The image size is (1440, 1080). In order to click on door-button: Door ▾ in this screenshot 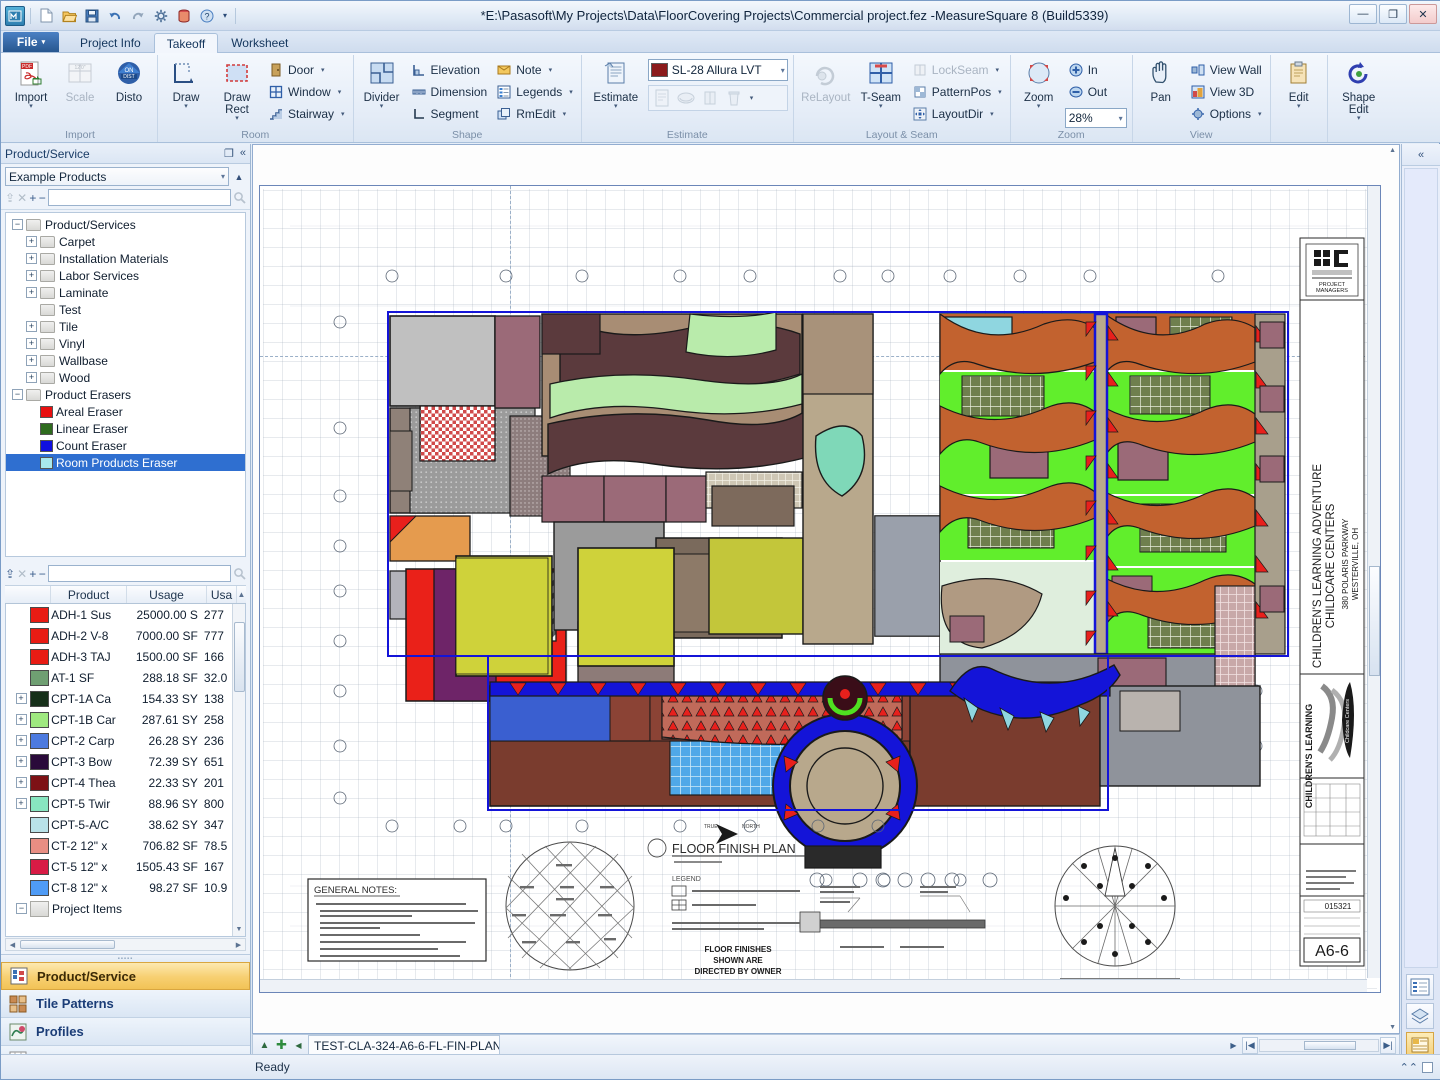, I will do `click(306, 69)`.